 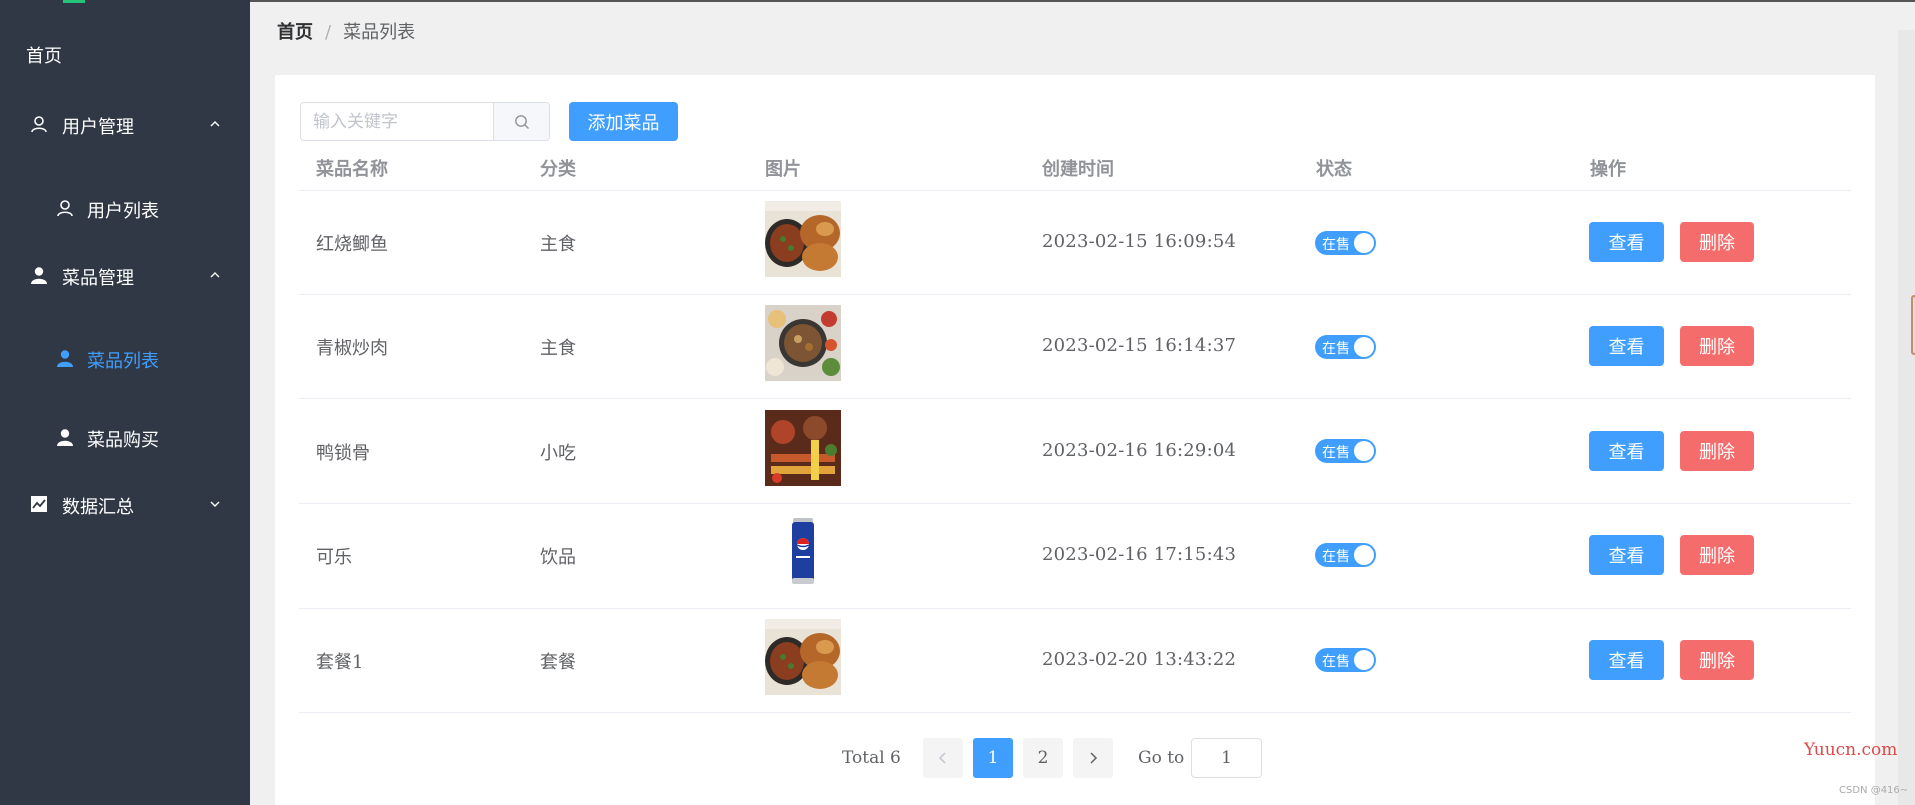 I want to click on page-button-2: 2, so click(x=1043, y=758).